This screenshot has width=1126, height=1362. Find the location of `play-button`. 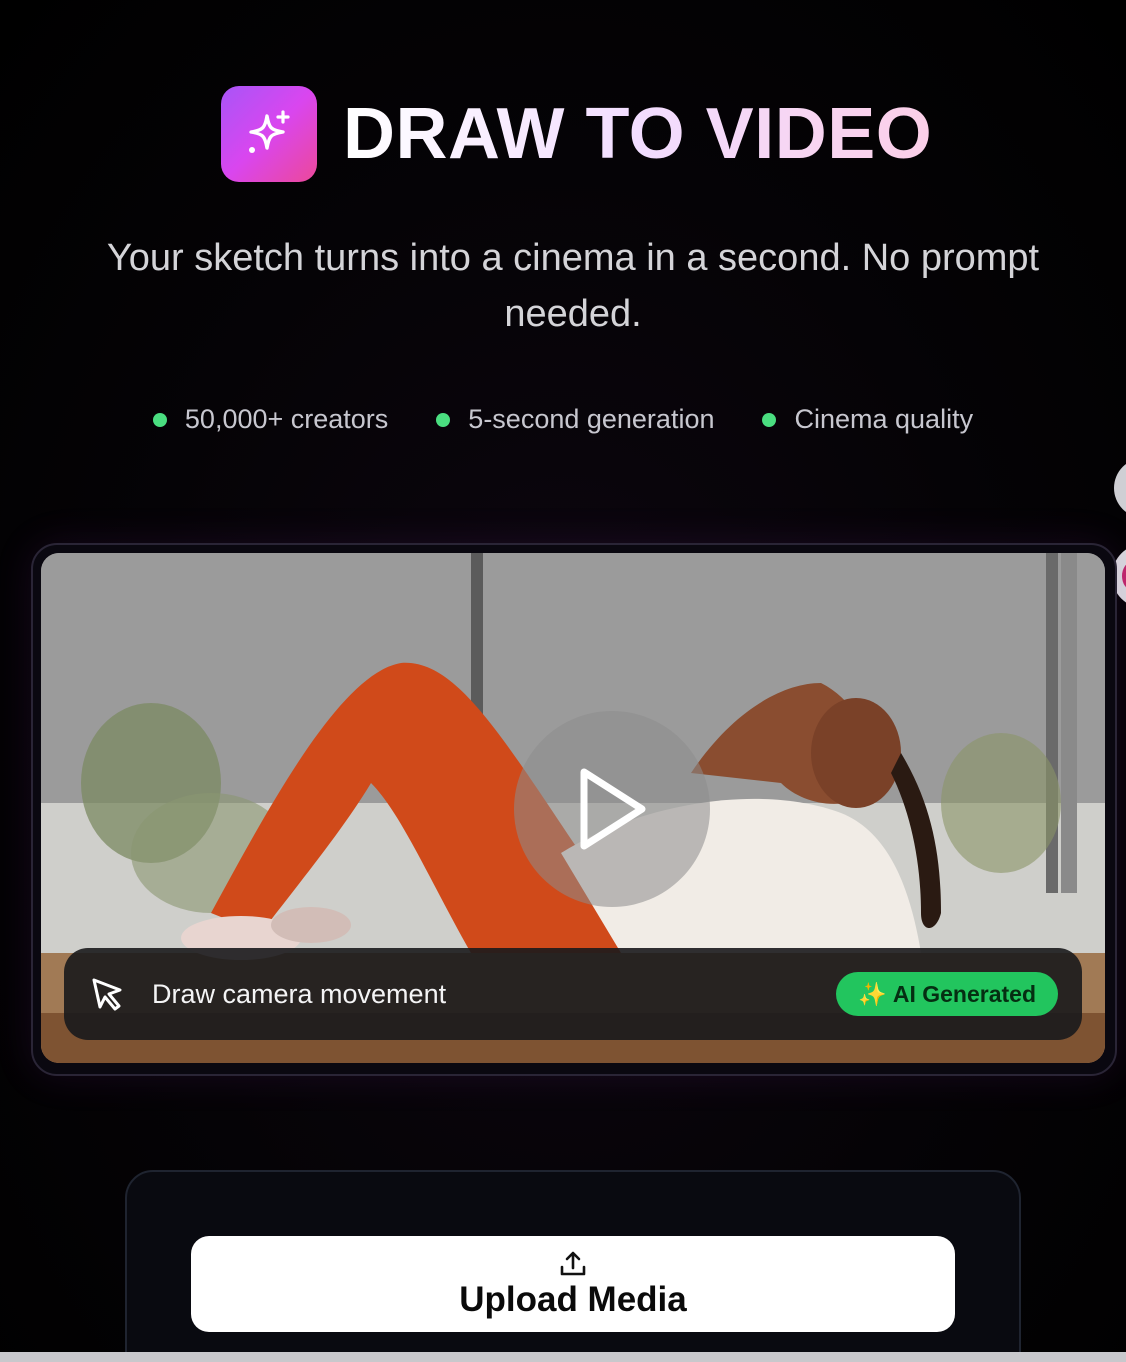

play-button is located at coordinates (612, 809).